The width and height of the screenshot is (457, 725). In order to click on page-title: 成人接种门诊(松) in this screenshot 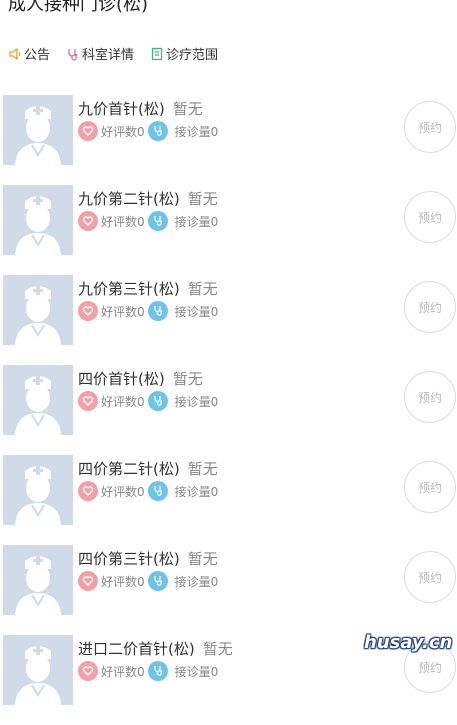, I will do `click(78, 7)`.